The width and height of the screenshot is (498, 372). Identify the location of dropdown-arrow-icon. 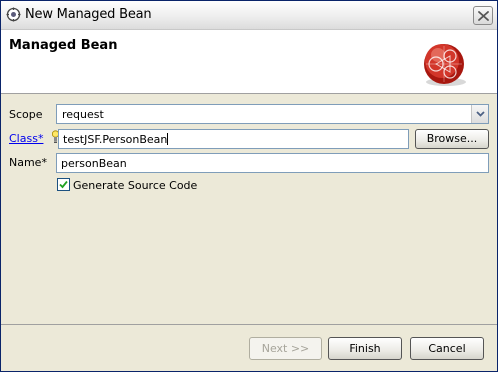
(480, 114).